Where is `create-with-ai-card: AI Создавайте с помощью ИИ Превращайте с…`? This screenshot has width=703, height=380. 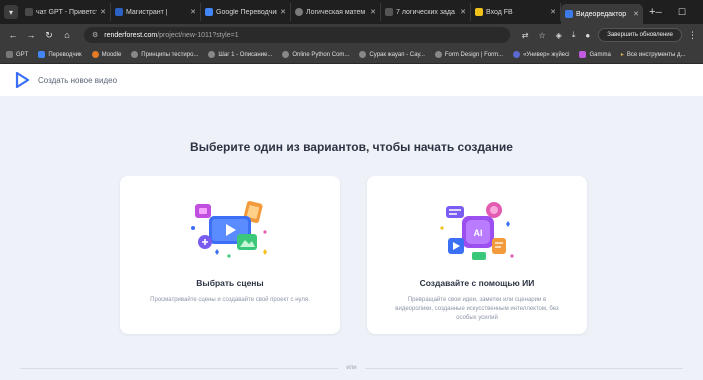 create-with-ai-card: AI Создавайте с помощью ИИ Превращайте с… is located at coordinates (477, 255).